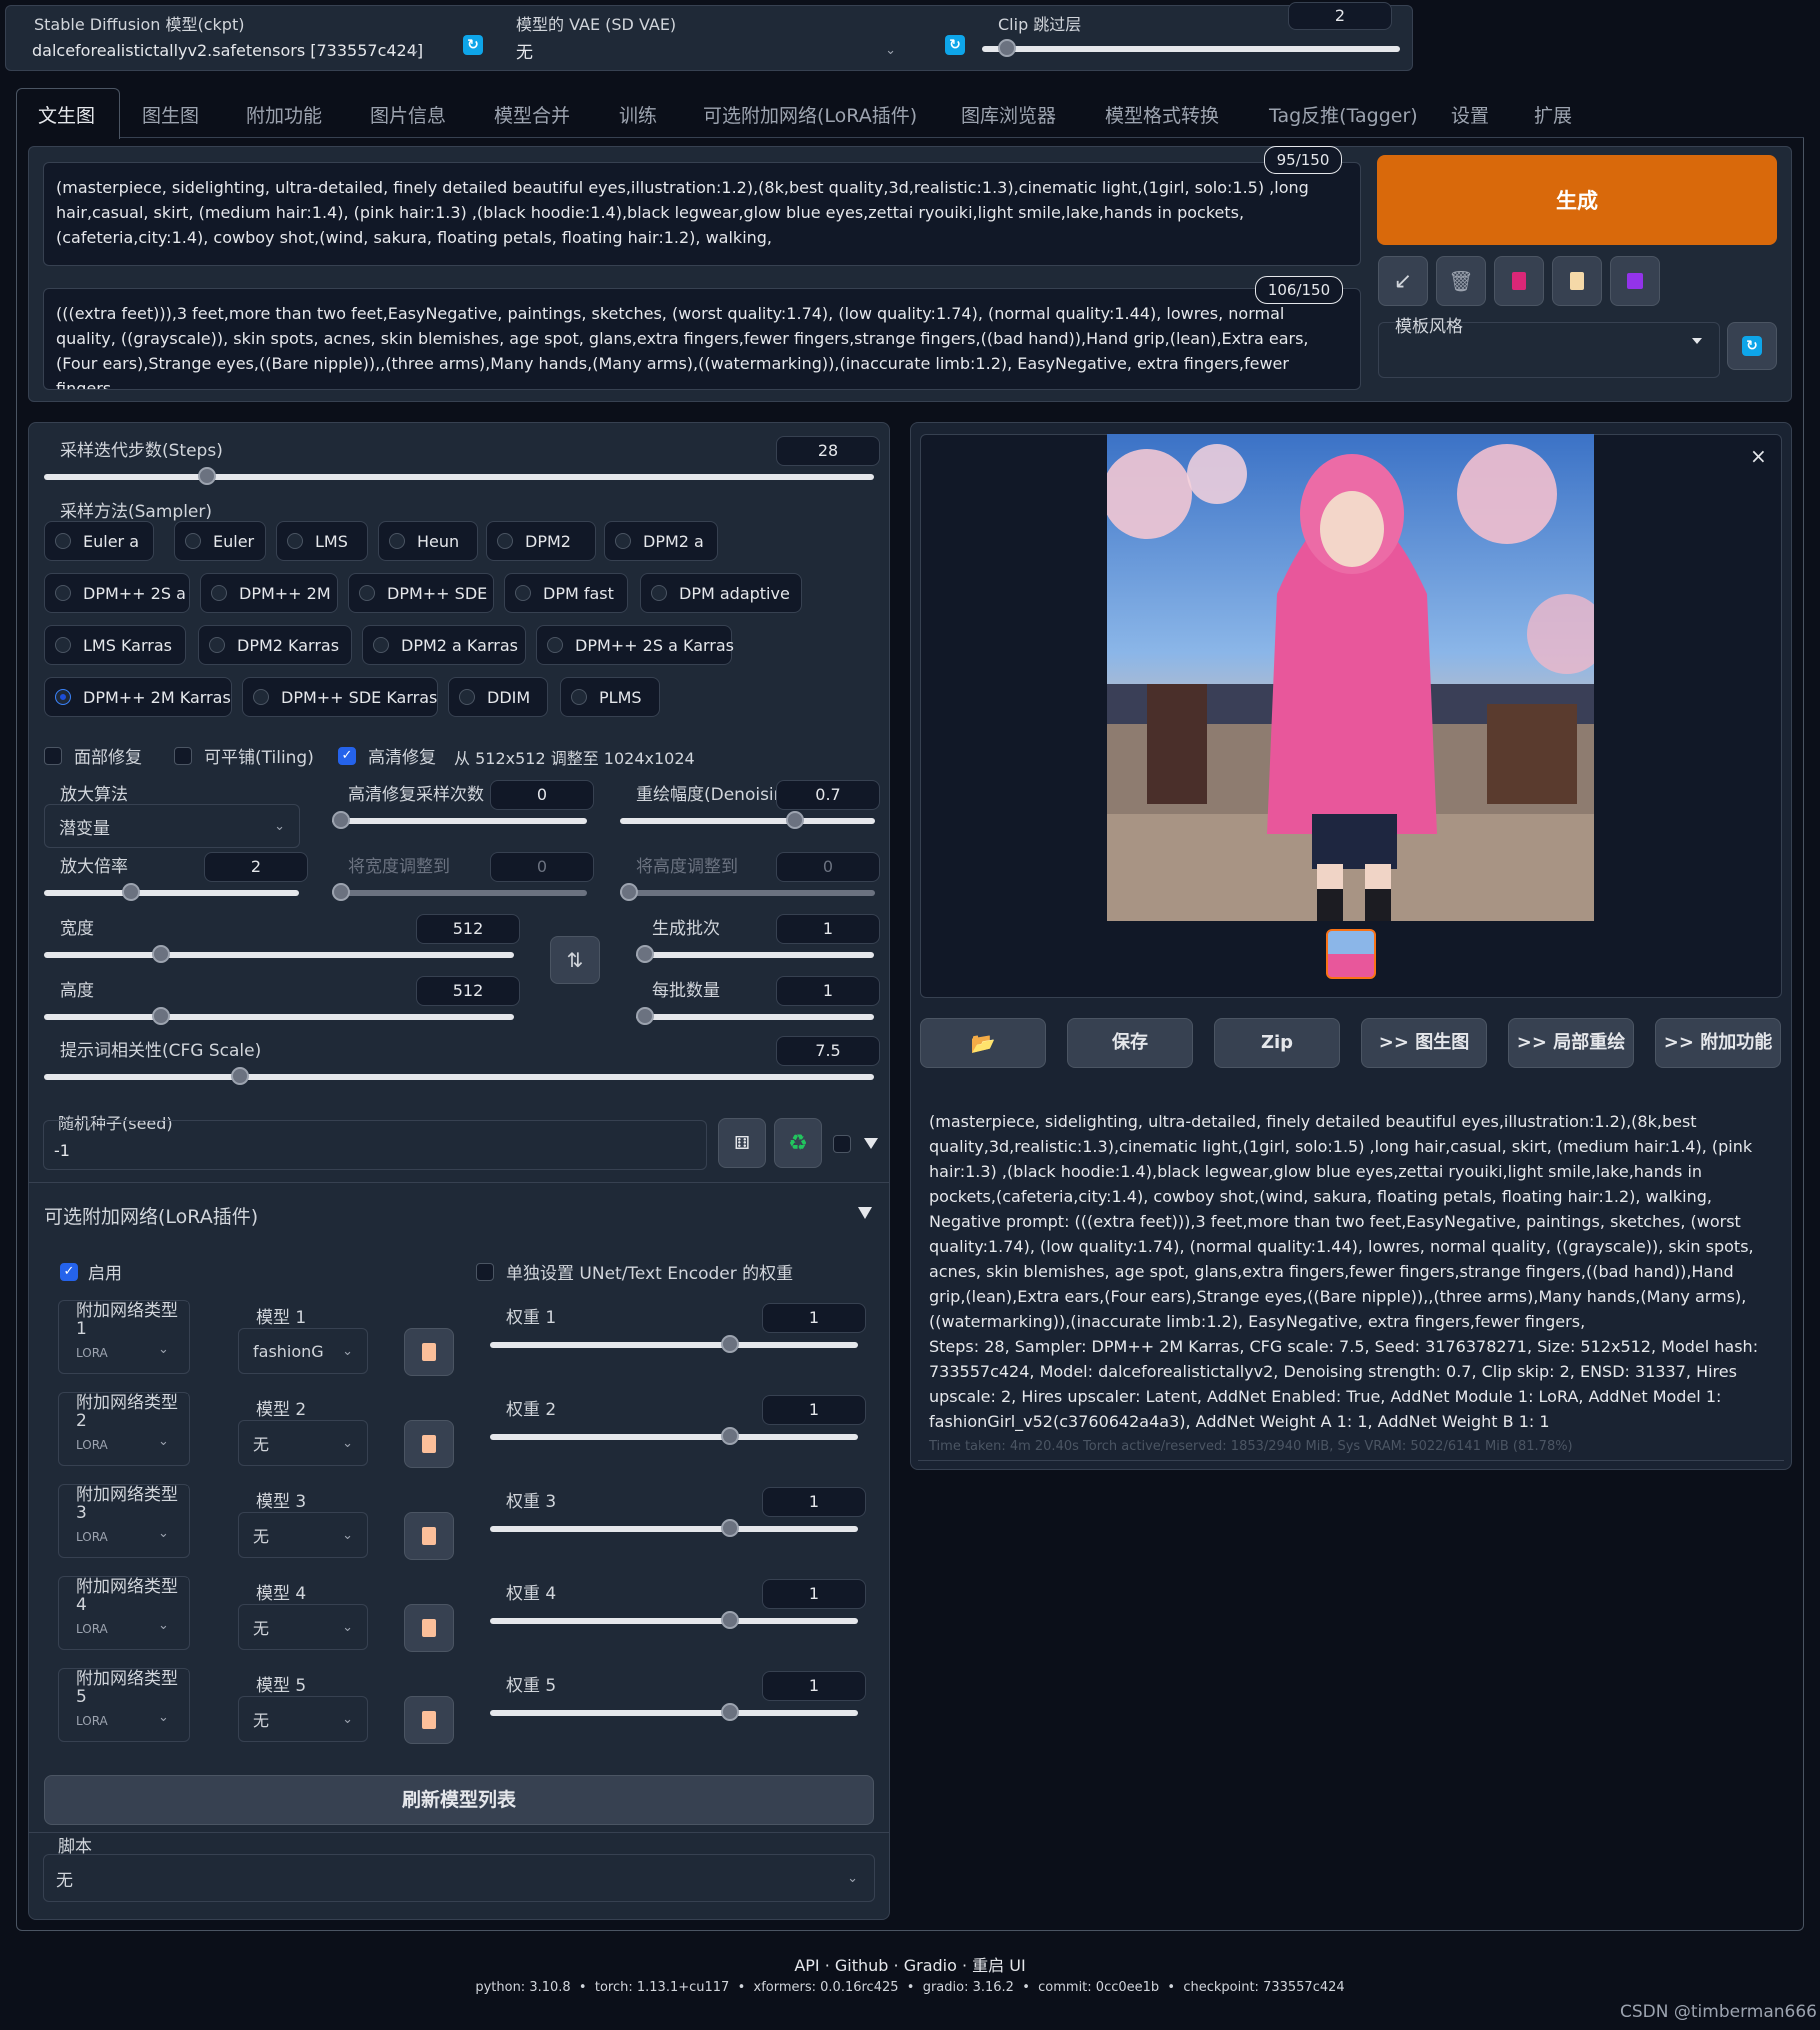  Describe the element at coordinates (1461, 281) in the screenshot. I see `trash-icon: 🗑` at that location.